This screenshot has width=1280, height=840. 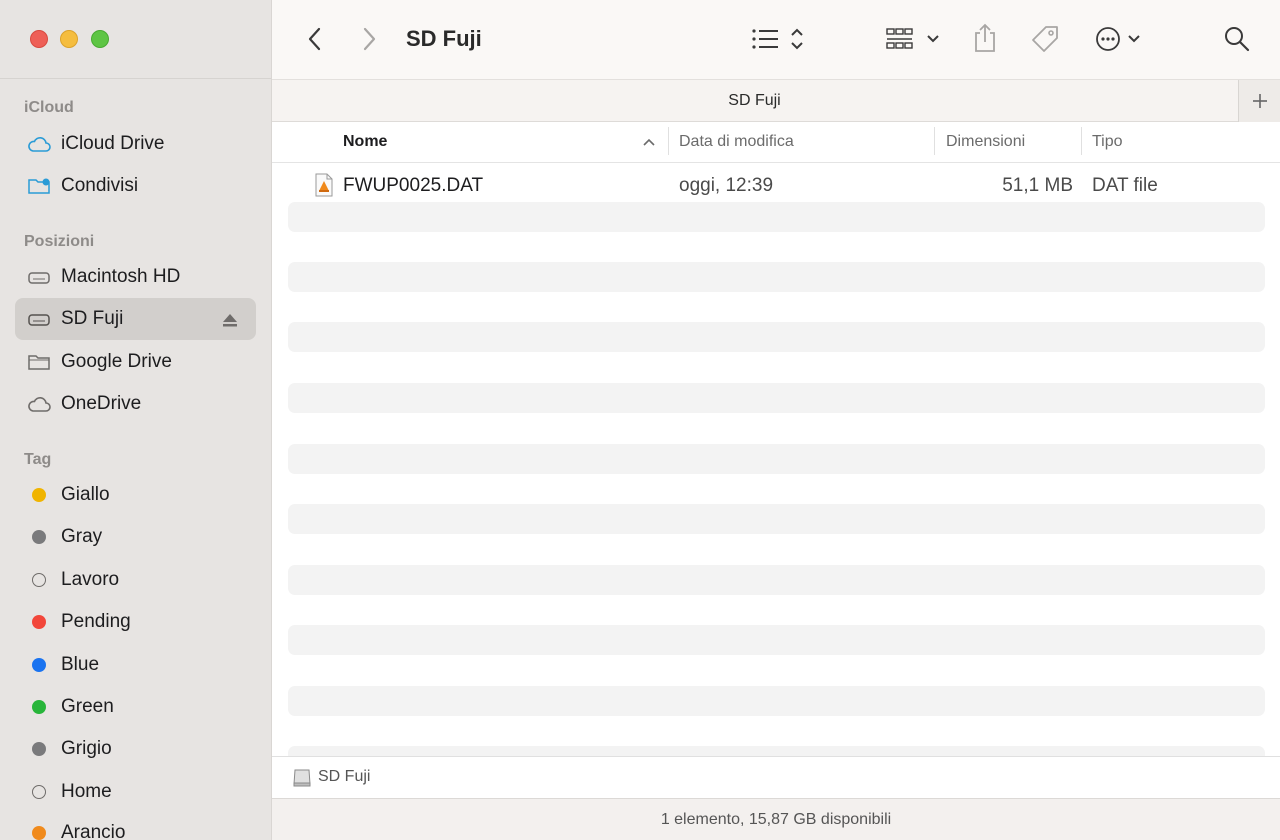 I want to click on file-modified: oggi, 12:39, so click(x=726, y=185).